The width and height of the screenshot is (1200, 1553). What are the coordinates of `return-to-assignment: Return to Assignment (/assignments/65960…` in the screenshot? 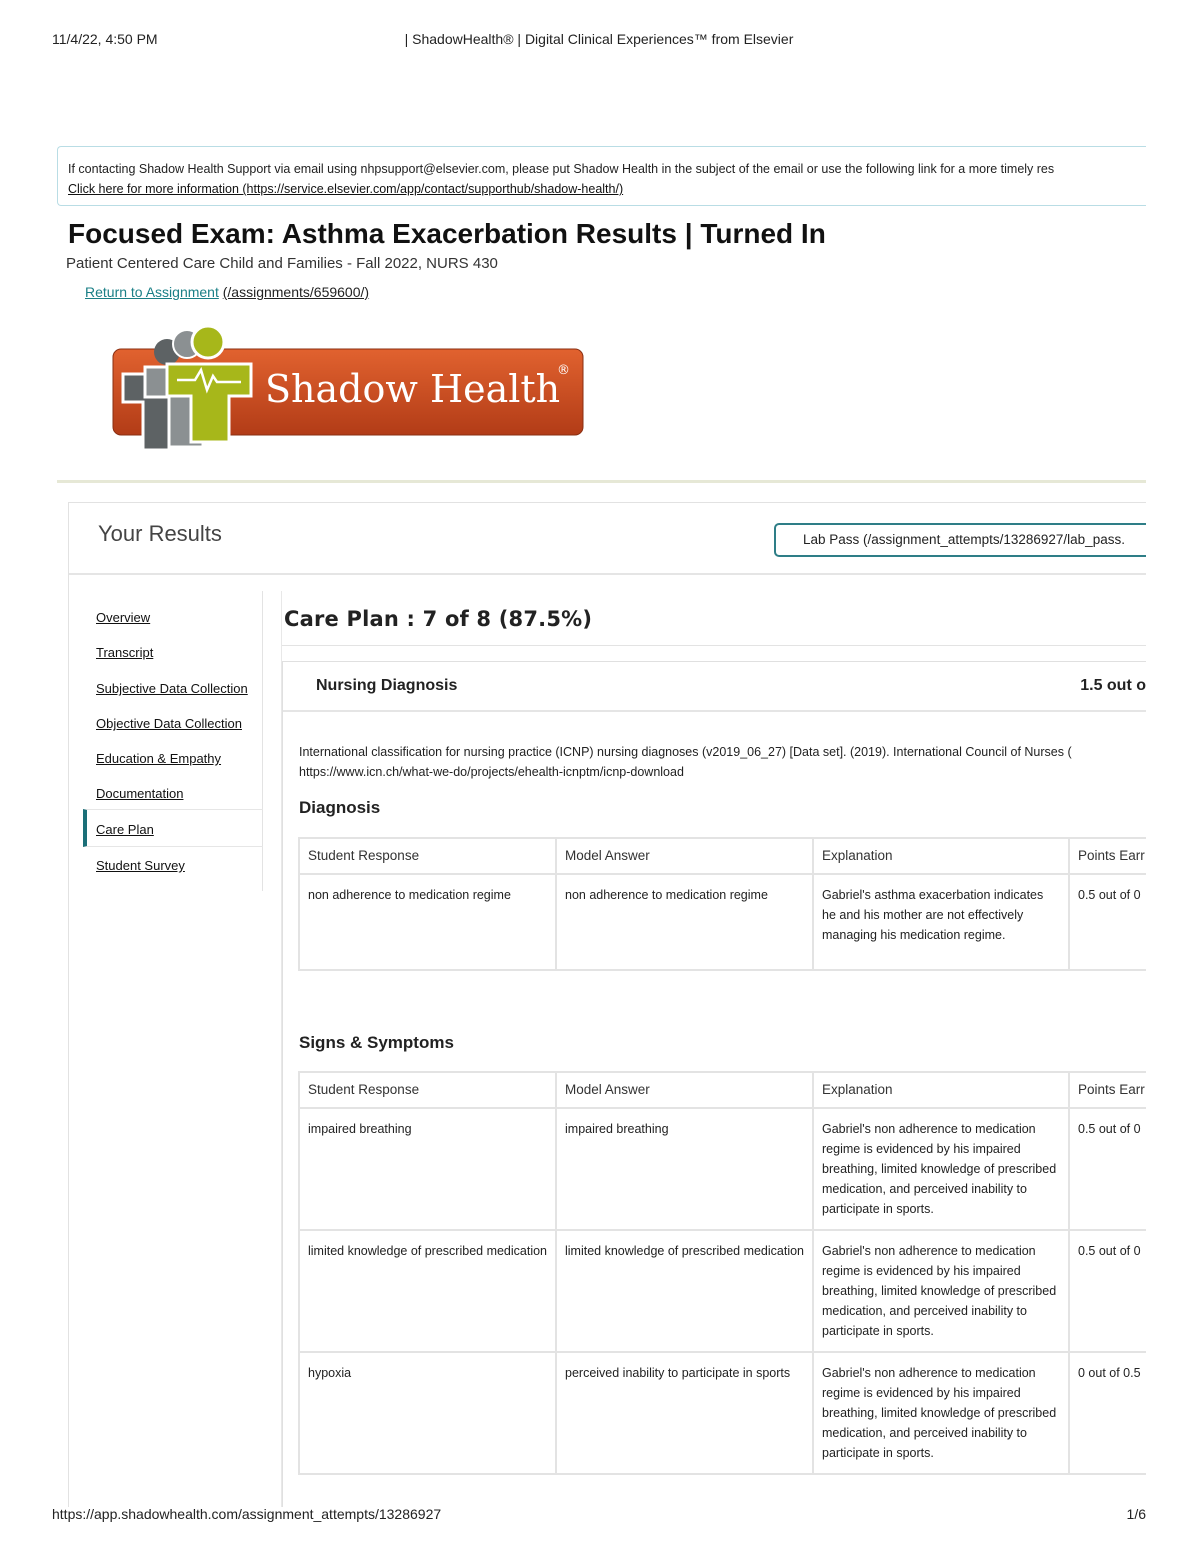 It's located at (227, 292).